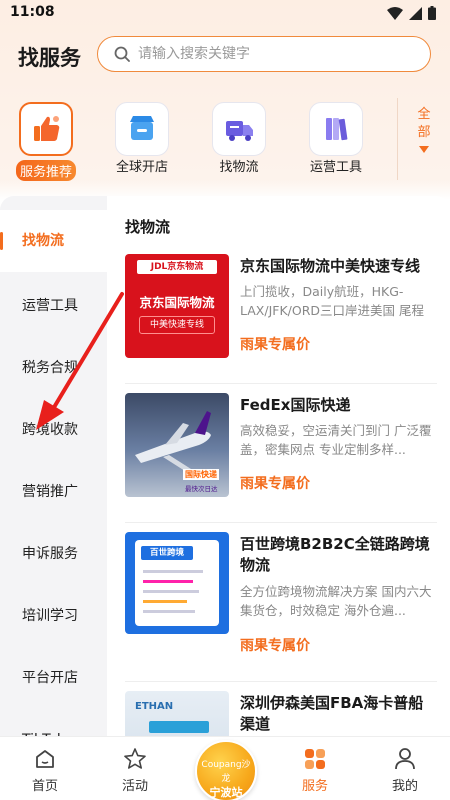 The height and width of the screenshot is (800, 450). What do you see at coordinates (415, 13) in the screenshot?
I see `cell-signal-icon` at bounding box center [415, 13].